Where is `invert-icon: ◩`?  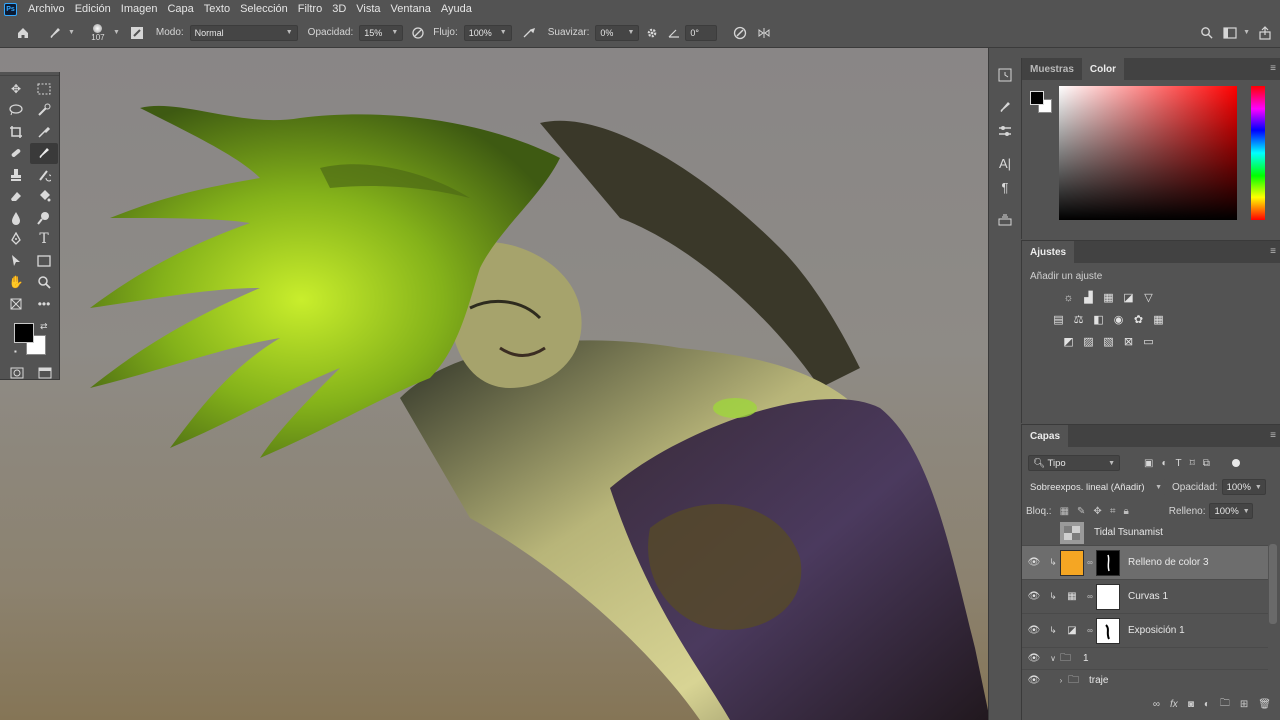
invert-icon: ◩ is located at coordinates (1068, 341).